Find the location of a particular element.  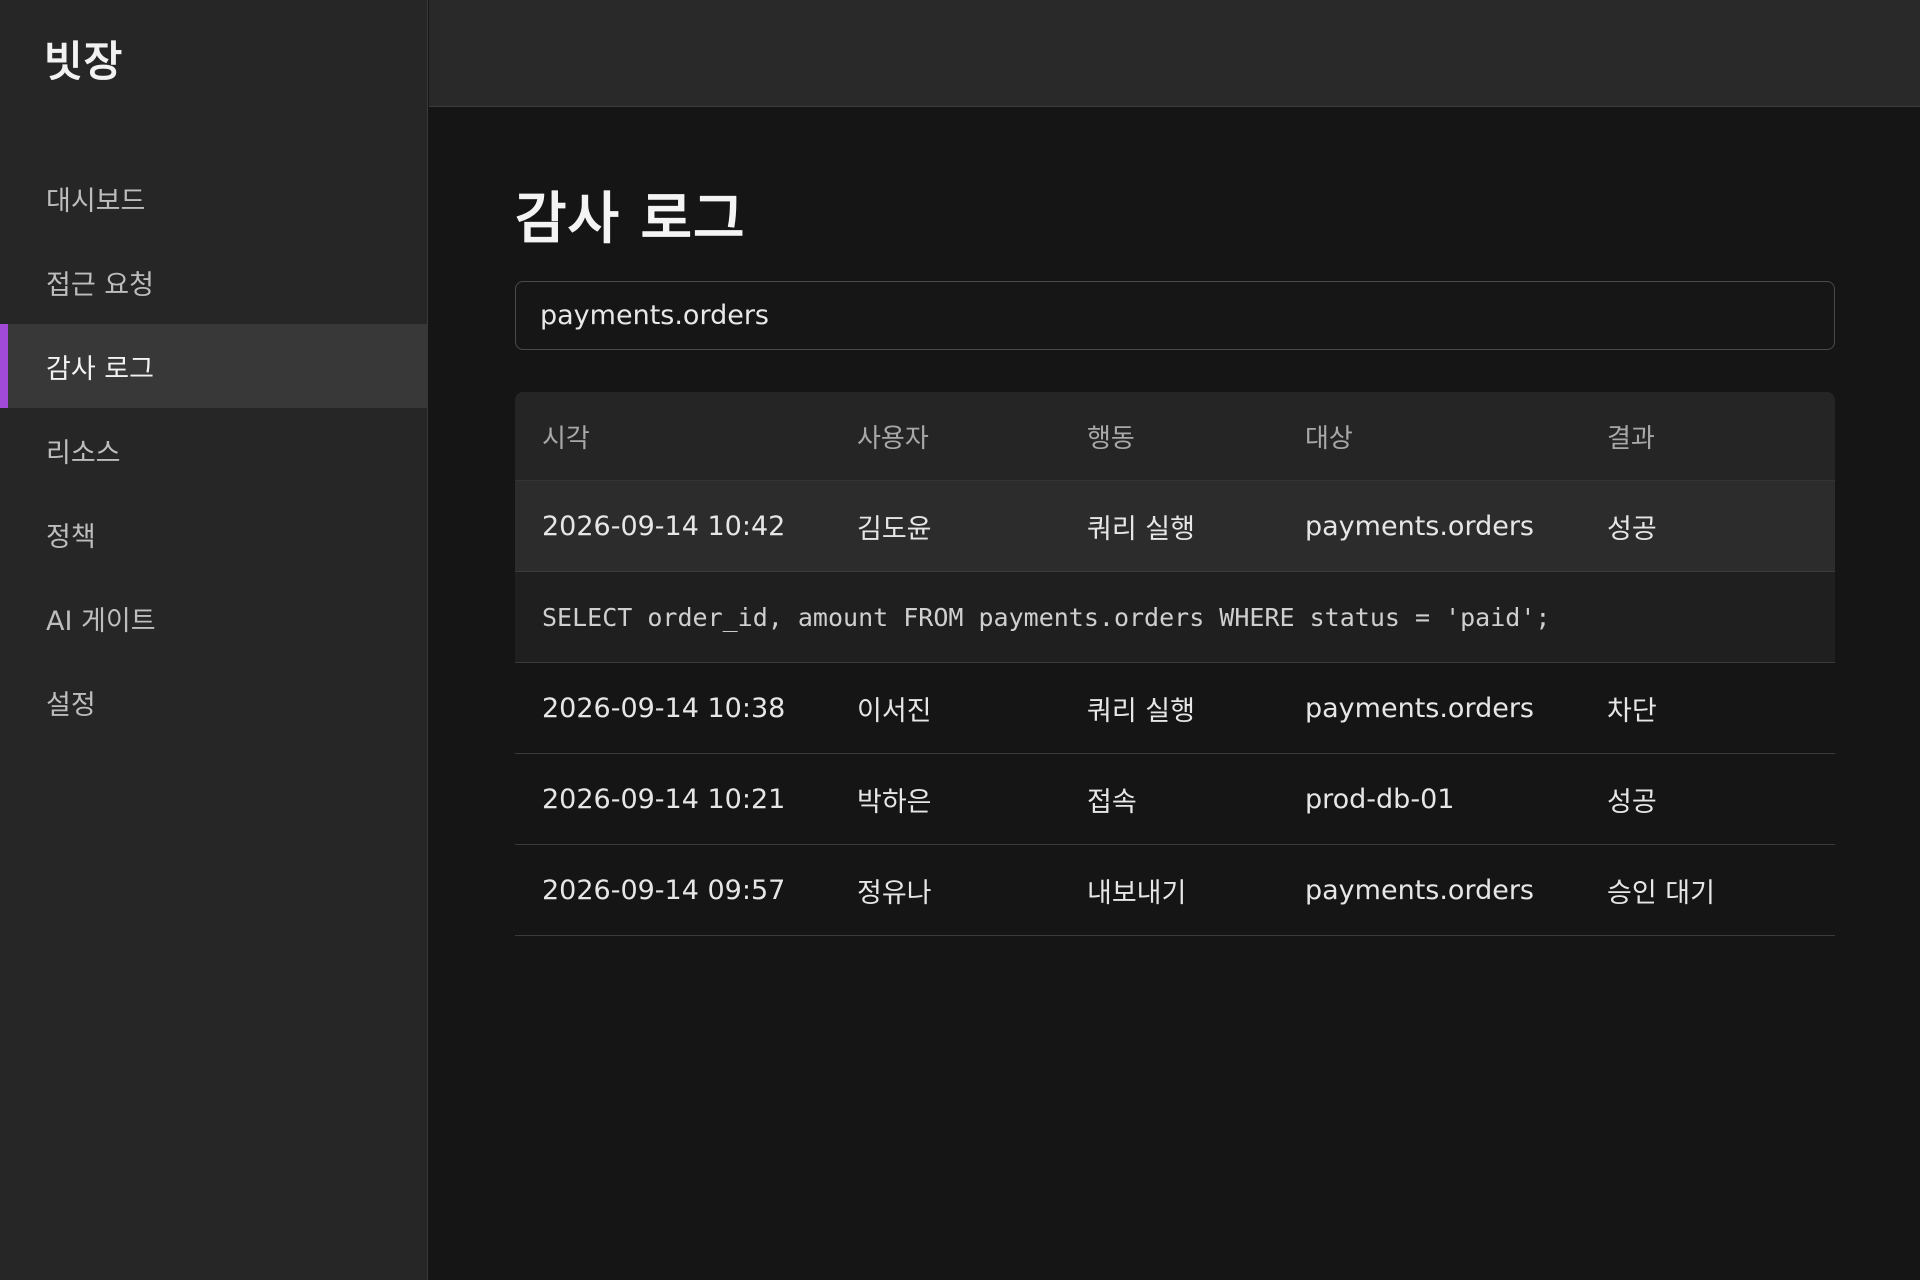

cell-result: 승인 대기 is located at coordinates (1661, 893).